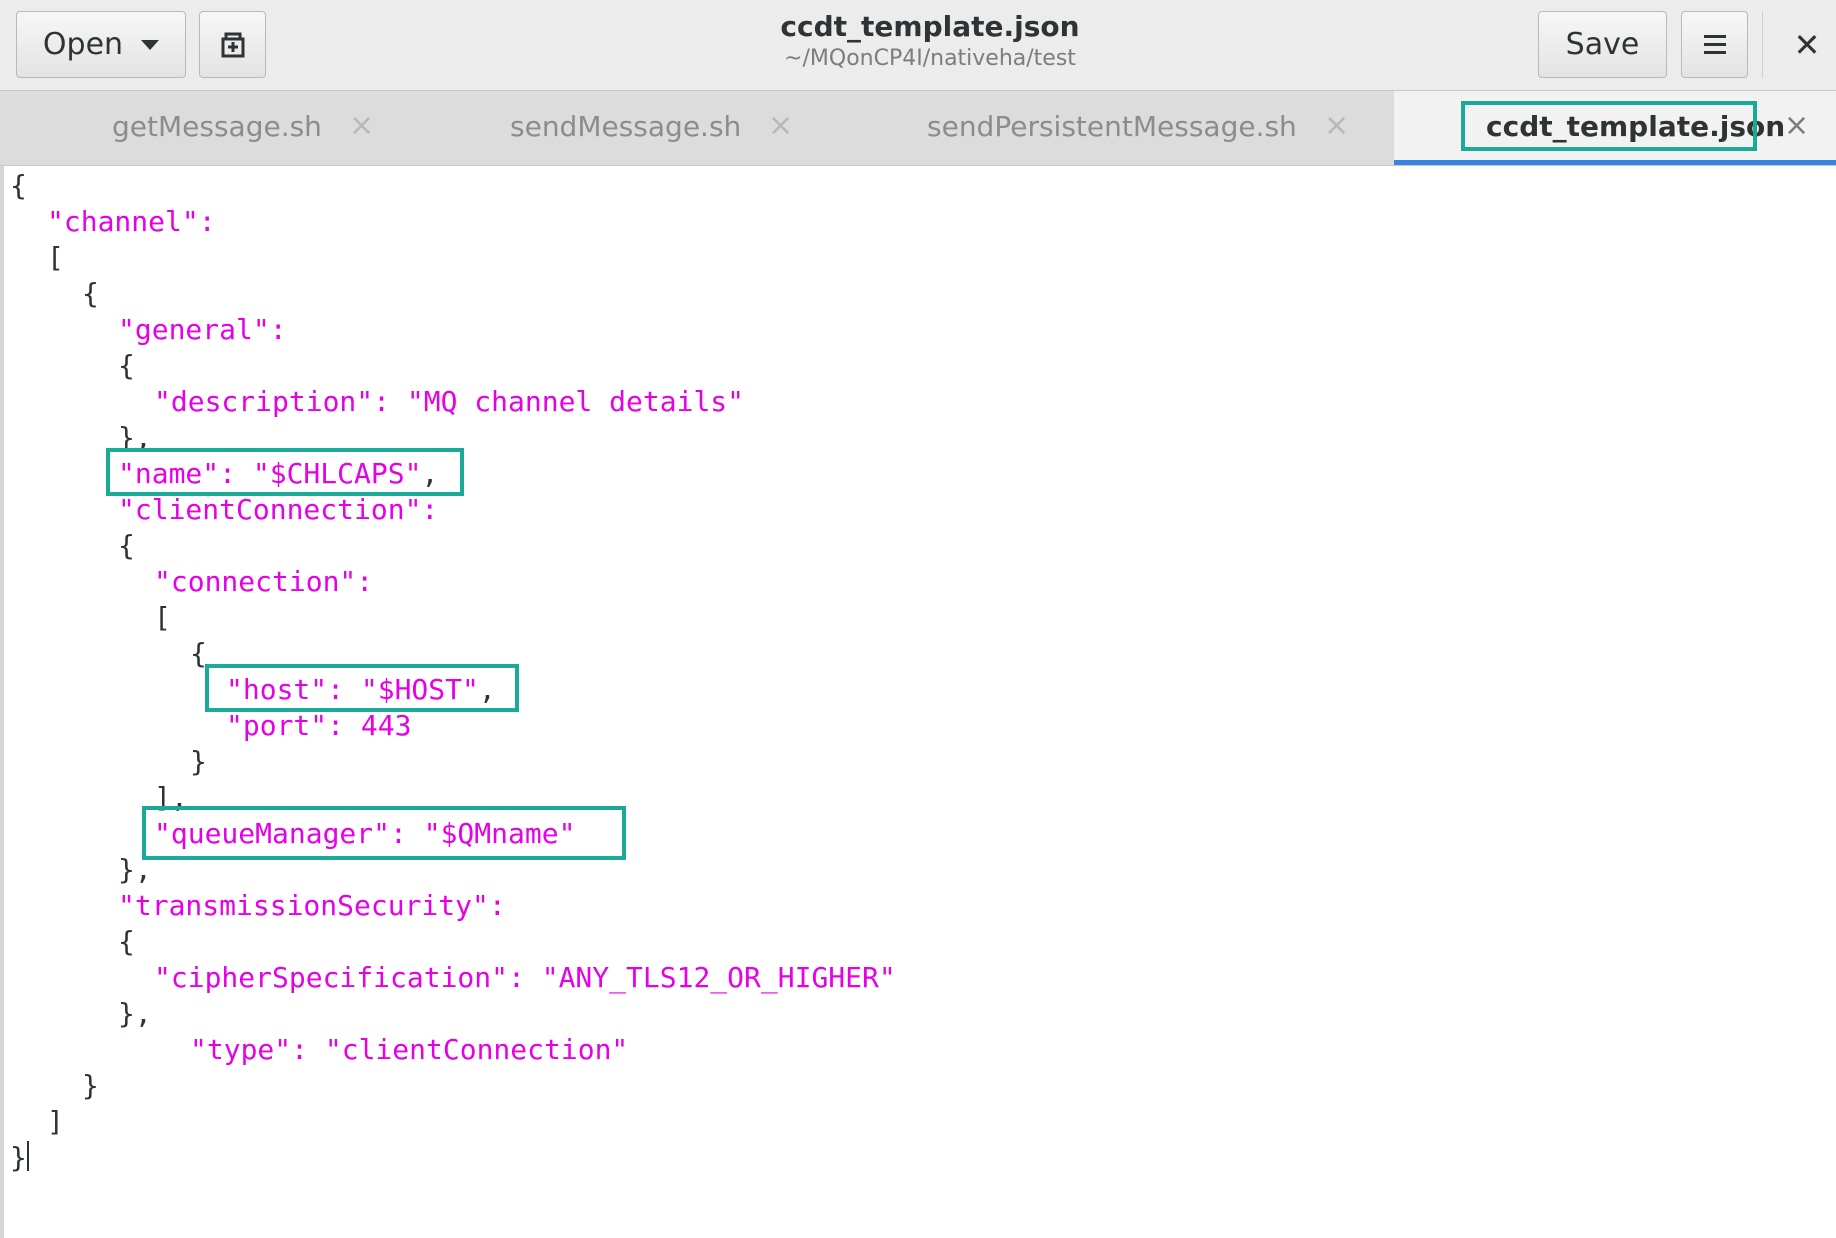 This screenshot has width=1836, height=1238. What do you see at coordinates (264, 581) in the screenshot?
I see `code-line: "connection":` at bounding box center [264, 581].